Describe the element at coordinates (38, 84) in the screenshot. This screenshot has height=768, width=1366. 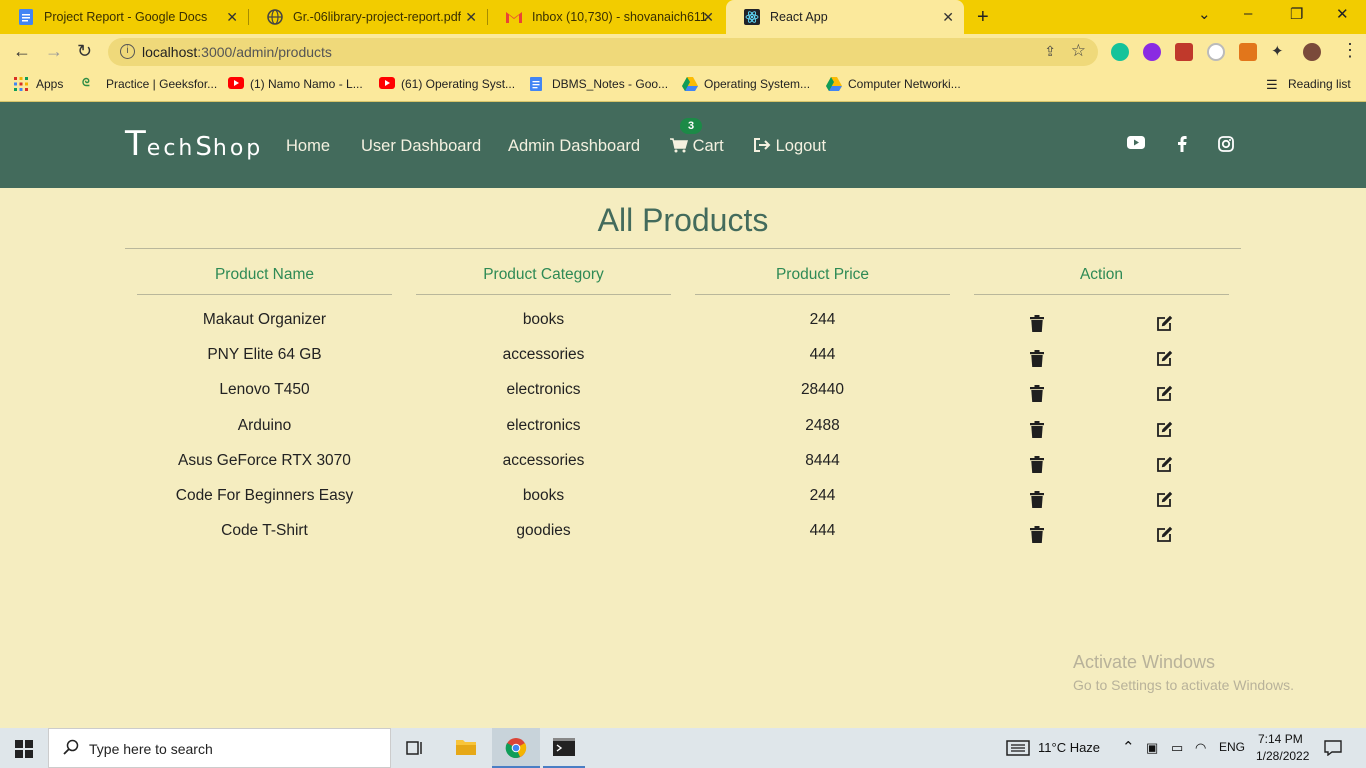
I see `bookmark-apps: Apps` at that location.